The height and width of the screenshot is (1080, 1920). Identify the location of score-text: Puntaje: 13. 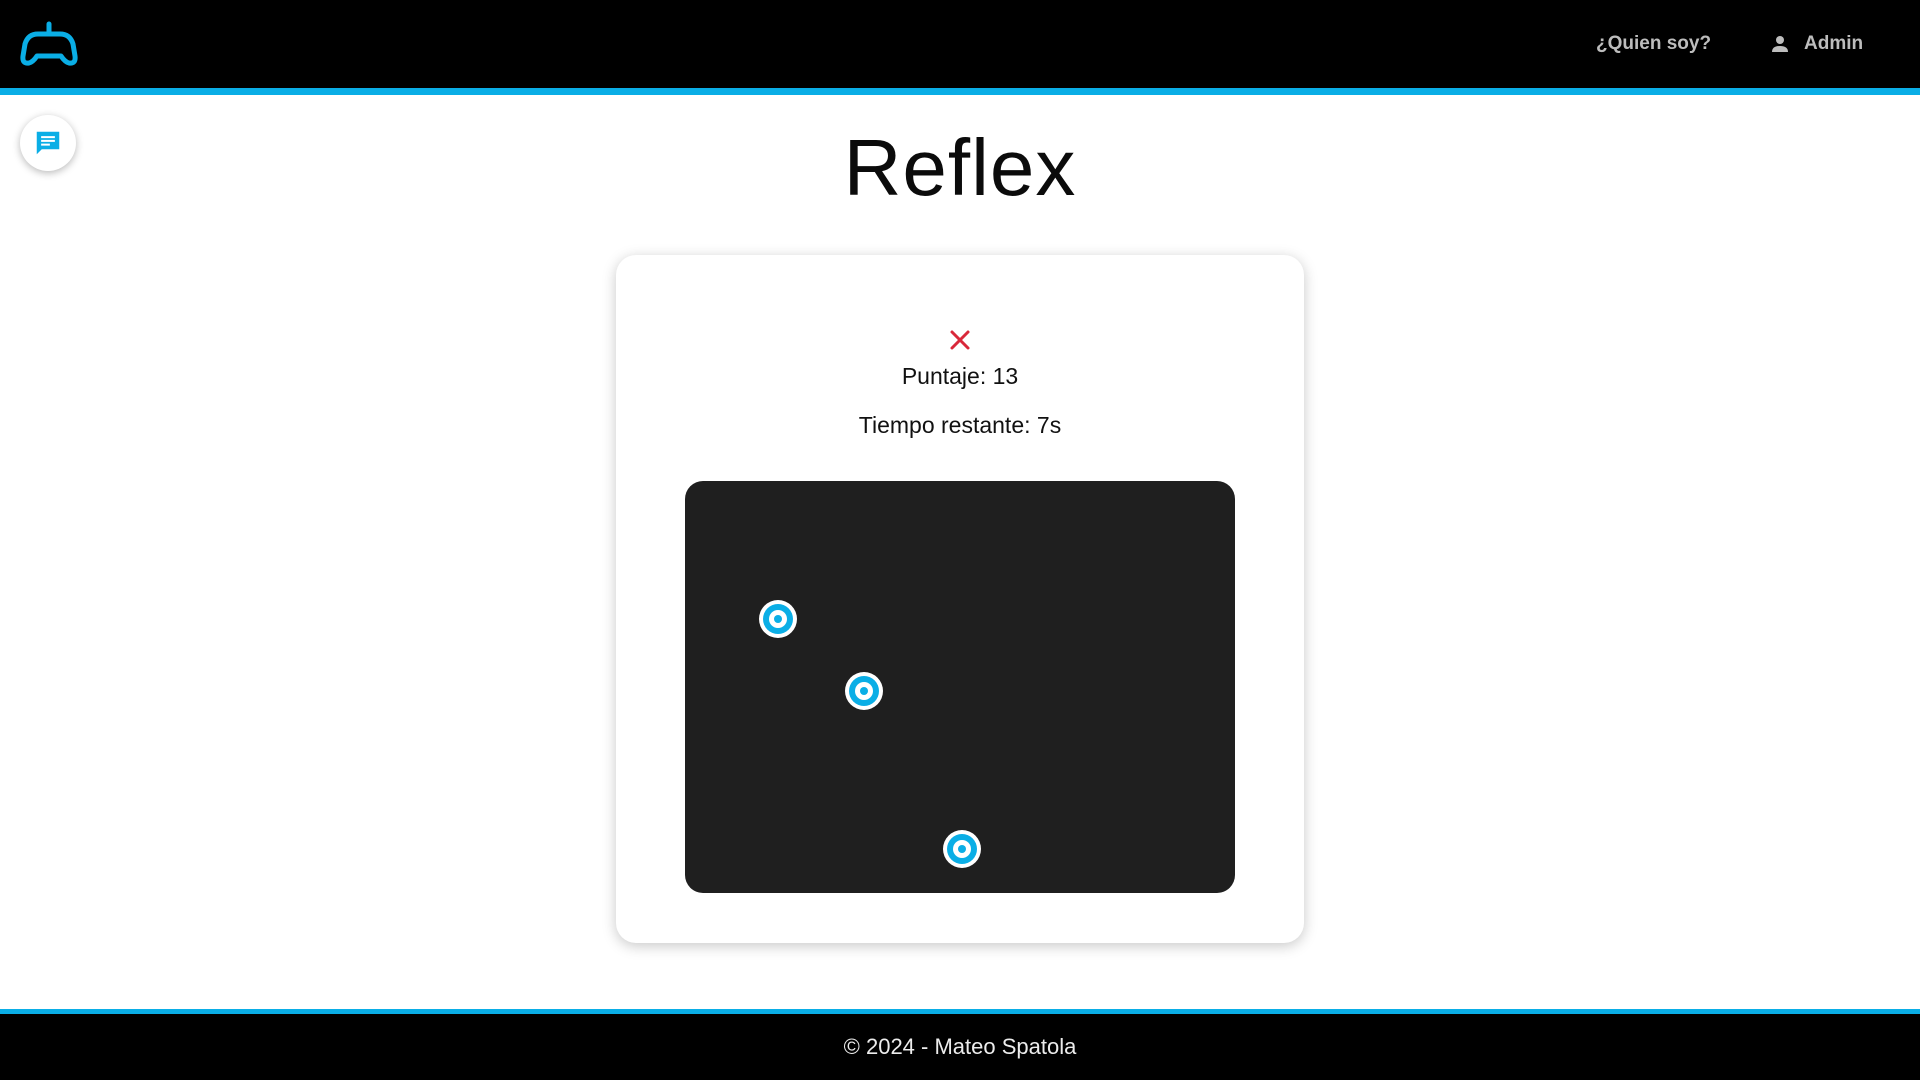
(960, 376).